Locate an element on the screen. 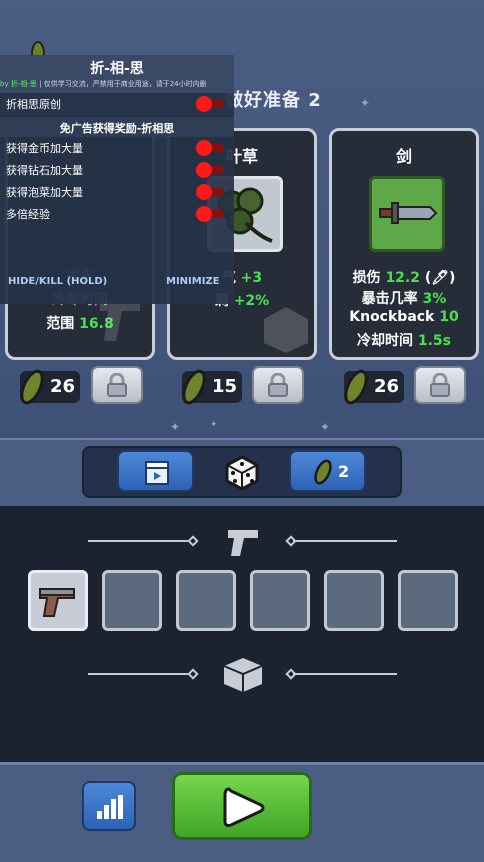 The image size is (484, 862). mod-menu-title: 折-相-思 is located at coordinates (117, 69).